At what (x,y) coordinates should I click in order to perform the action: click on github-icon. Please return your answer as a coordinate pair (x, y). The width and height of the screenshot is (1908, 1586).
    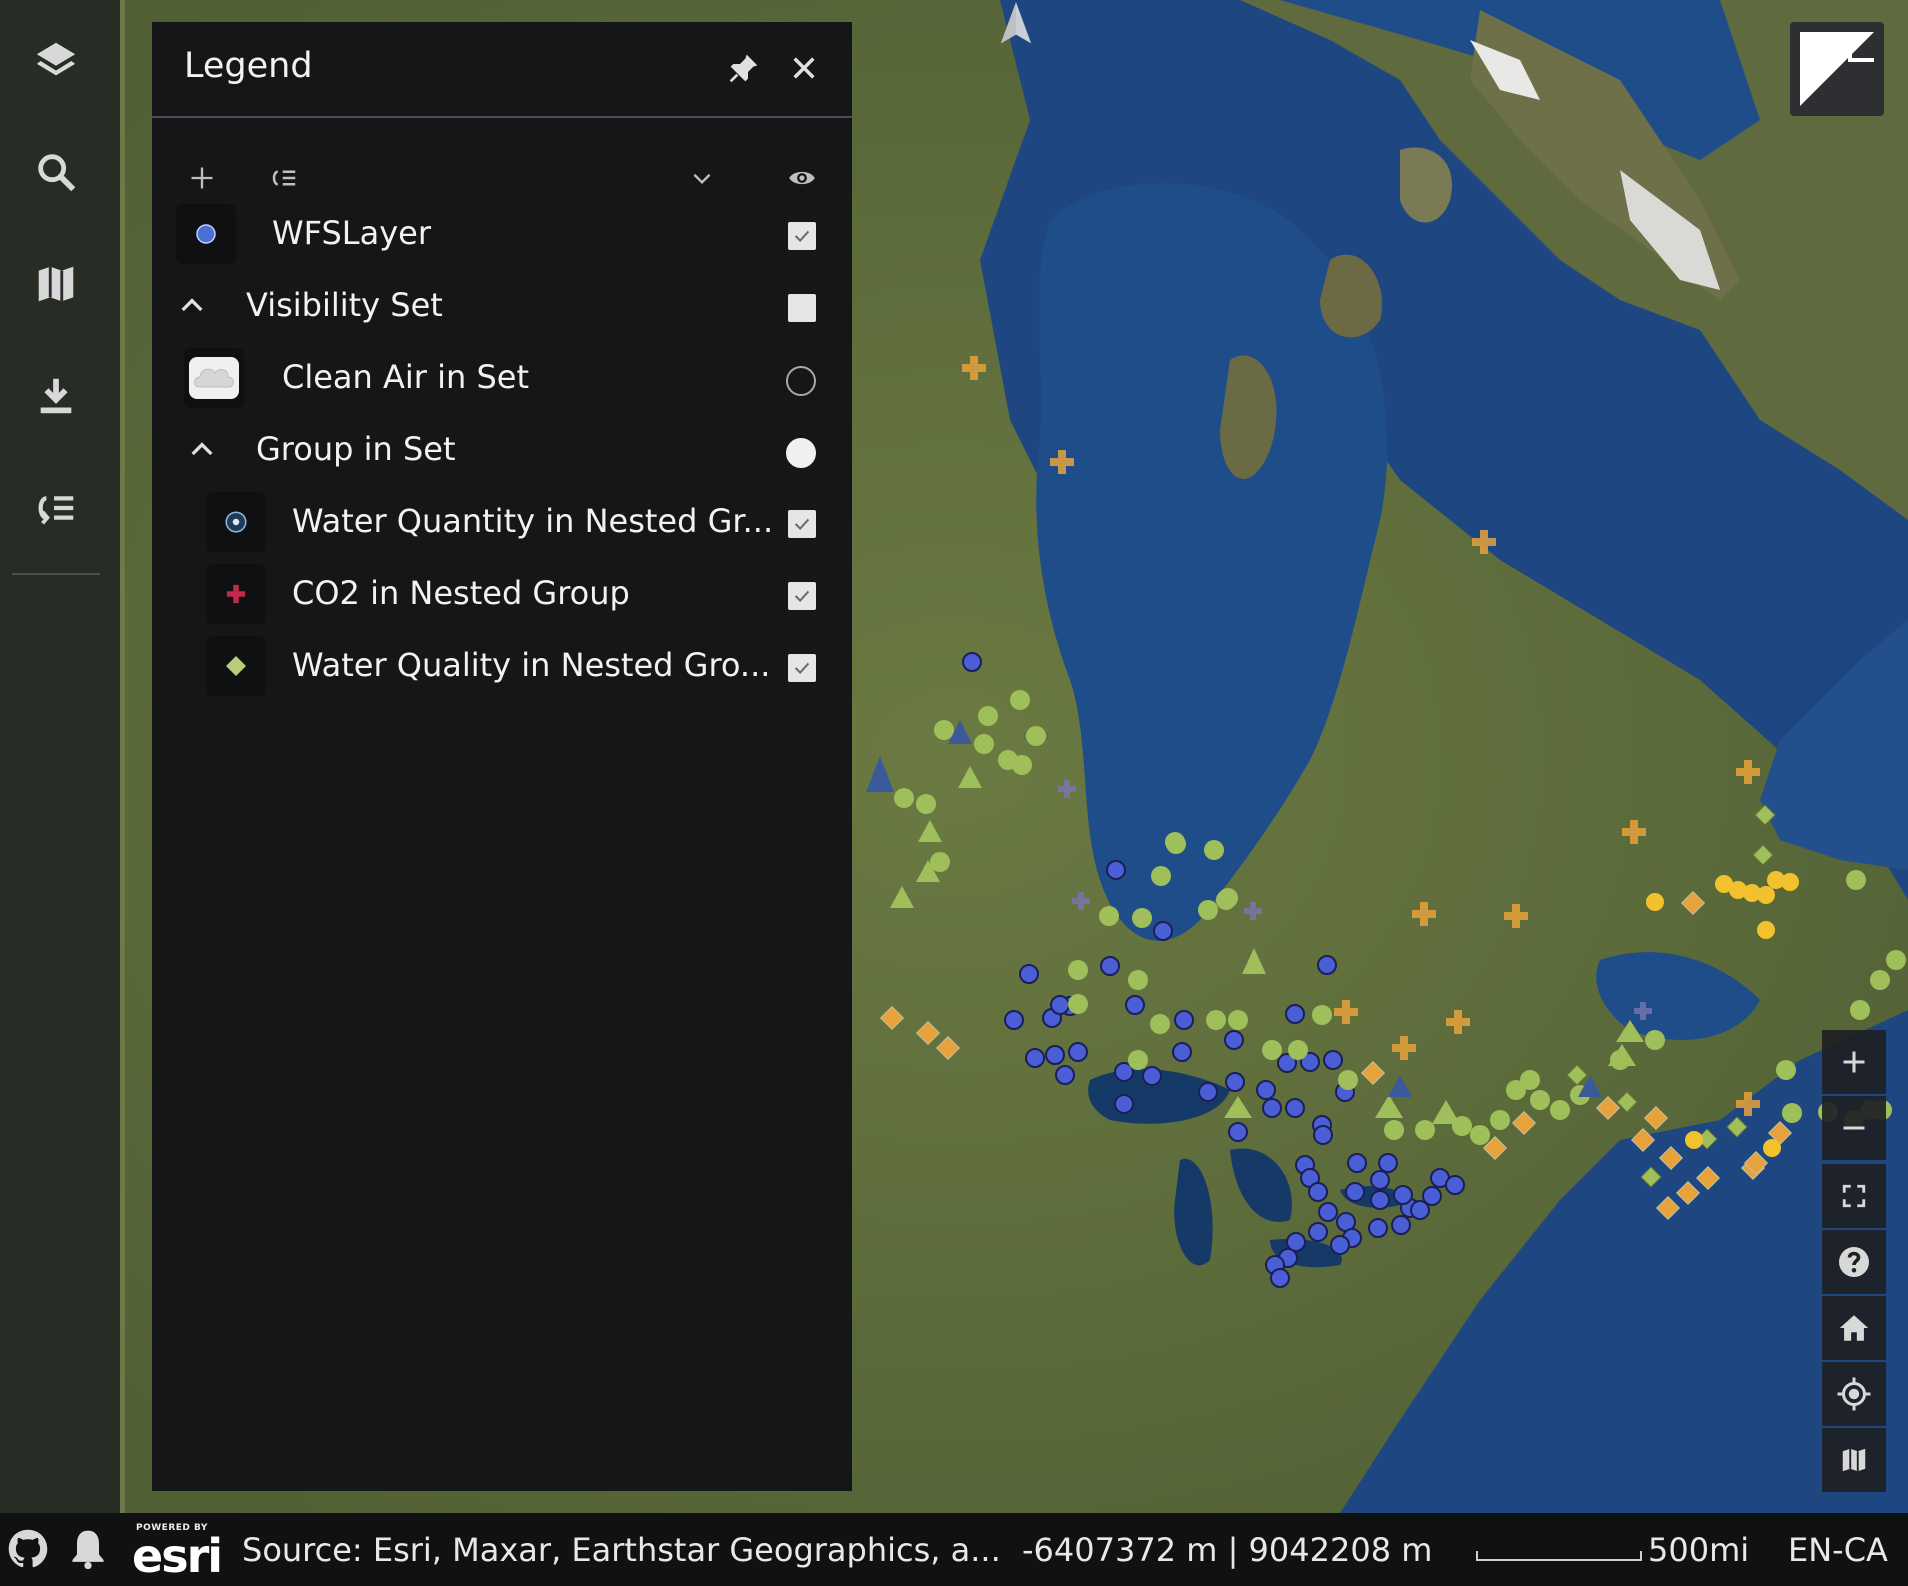
    Looking at the image, I should click on (28, 1549).